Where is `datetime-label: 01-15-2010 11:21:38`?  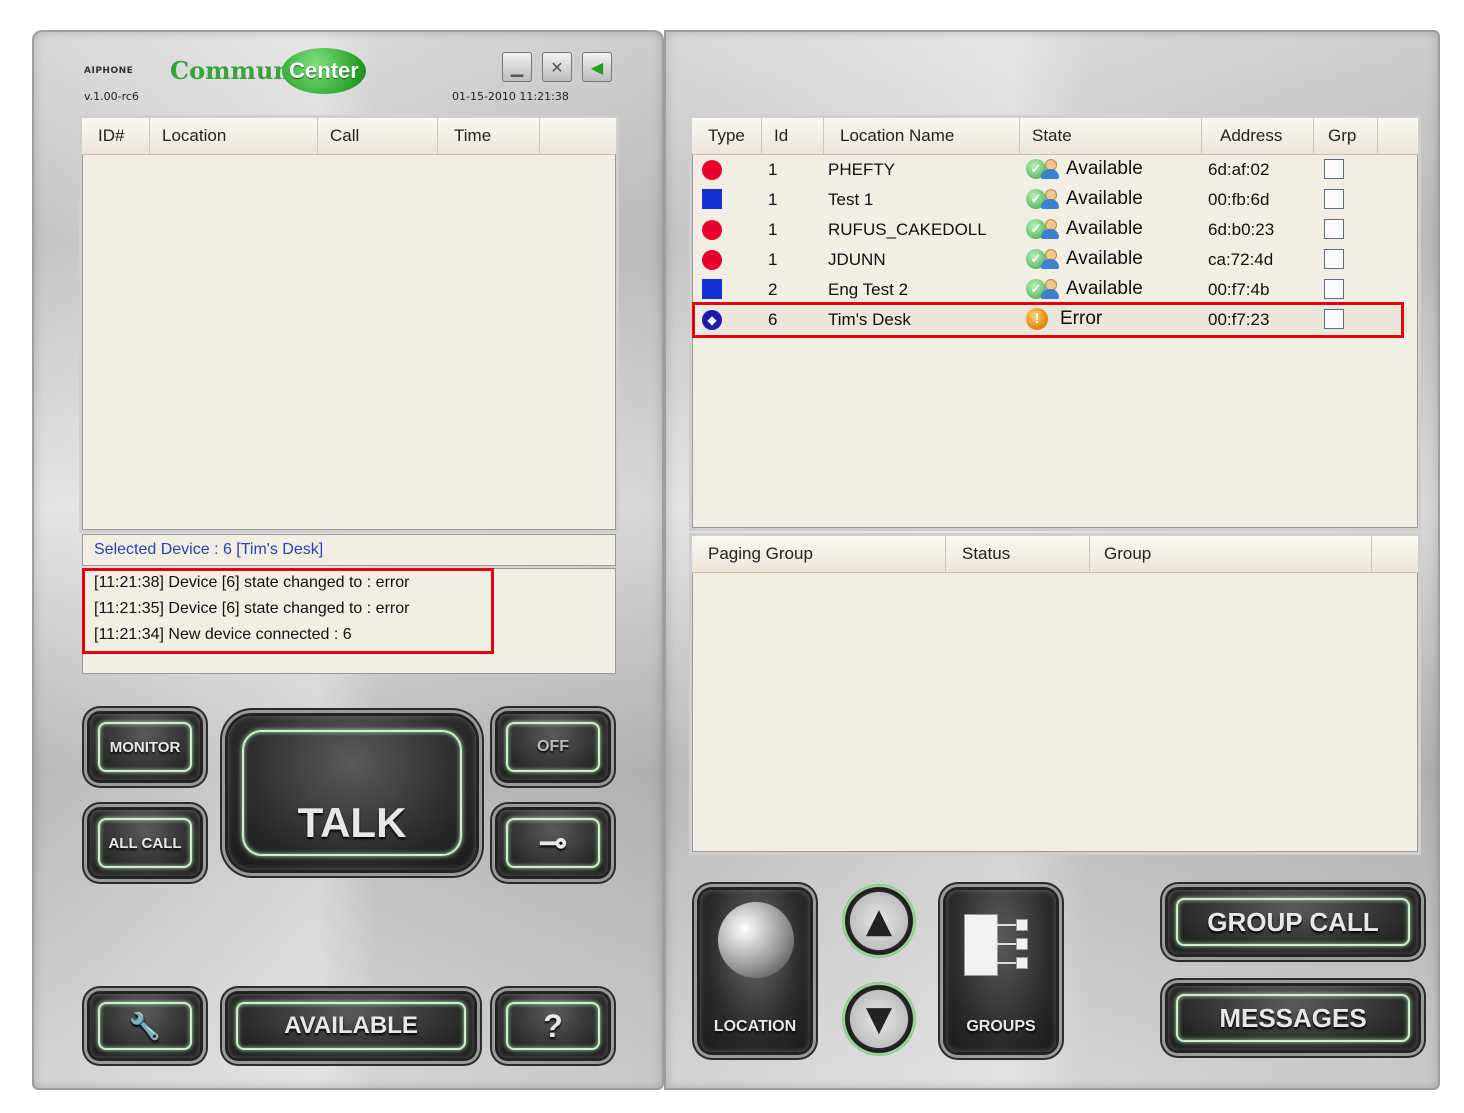 datetime-label: 01-15-2010 11:21:38 is located at coordinates (510, 96).